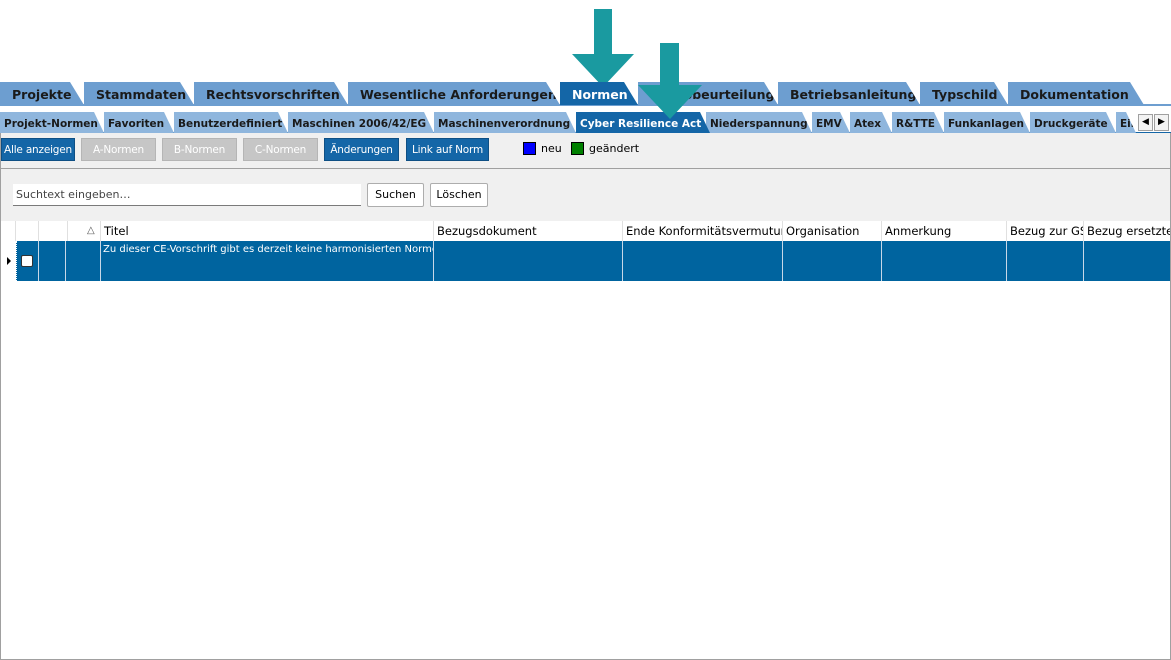 The height and width of the screenshot is (660, 1171). I want to click on header-bezugsdokument: Bezugsdokument, so click(528, 231).